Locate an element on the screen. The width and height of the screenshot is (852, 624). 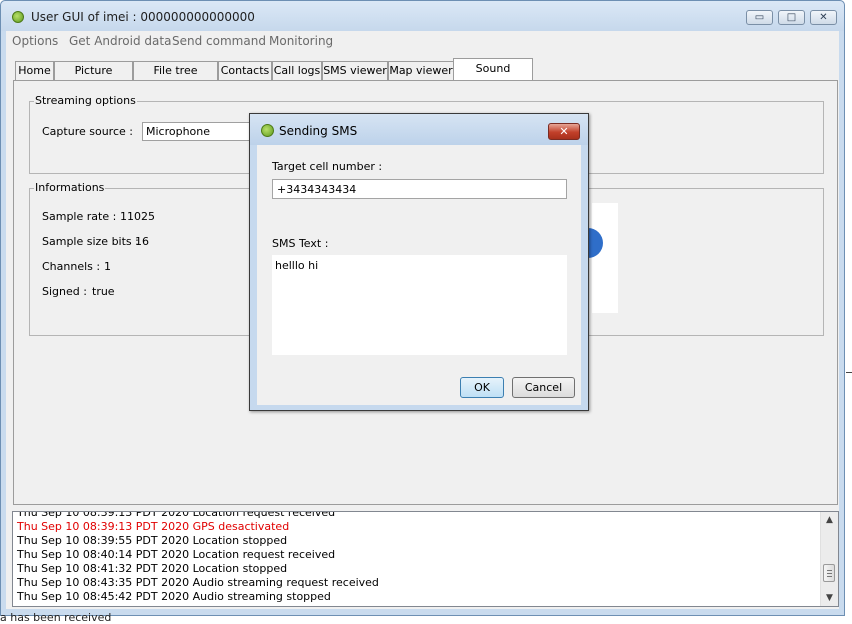
log-scrollbar: ▲ ▼ is located at coordinates (829, 559).